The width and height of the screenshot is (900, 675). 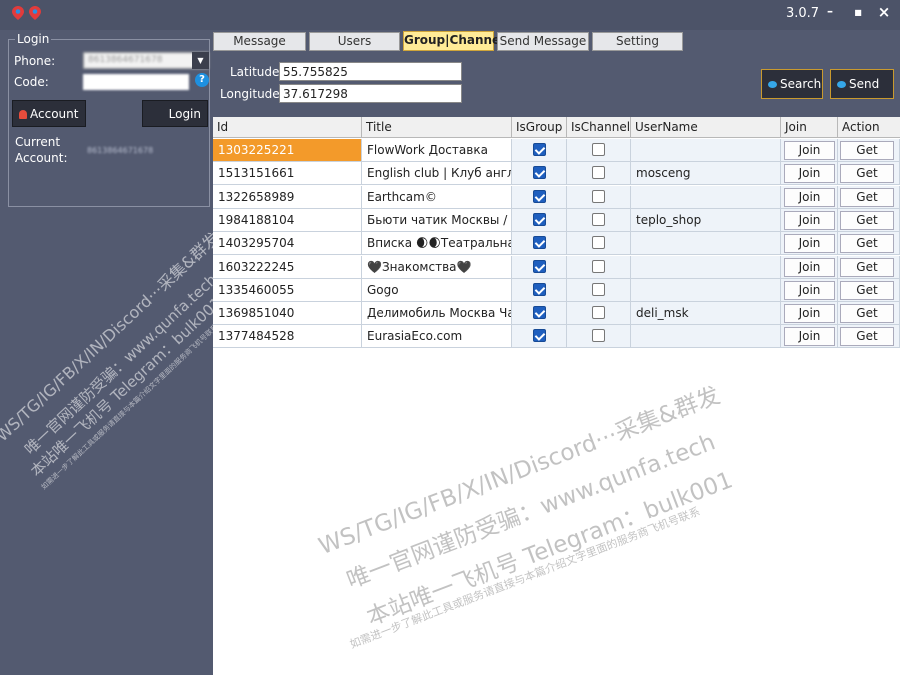 I want to click on column-header-isgroup: IsGroup, so click(x=539, y=127).